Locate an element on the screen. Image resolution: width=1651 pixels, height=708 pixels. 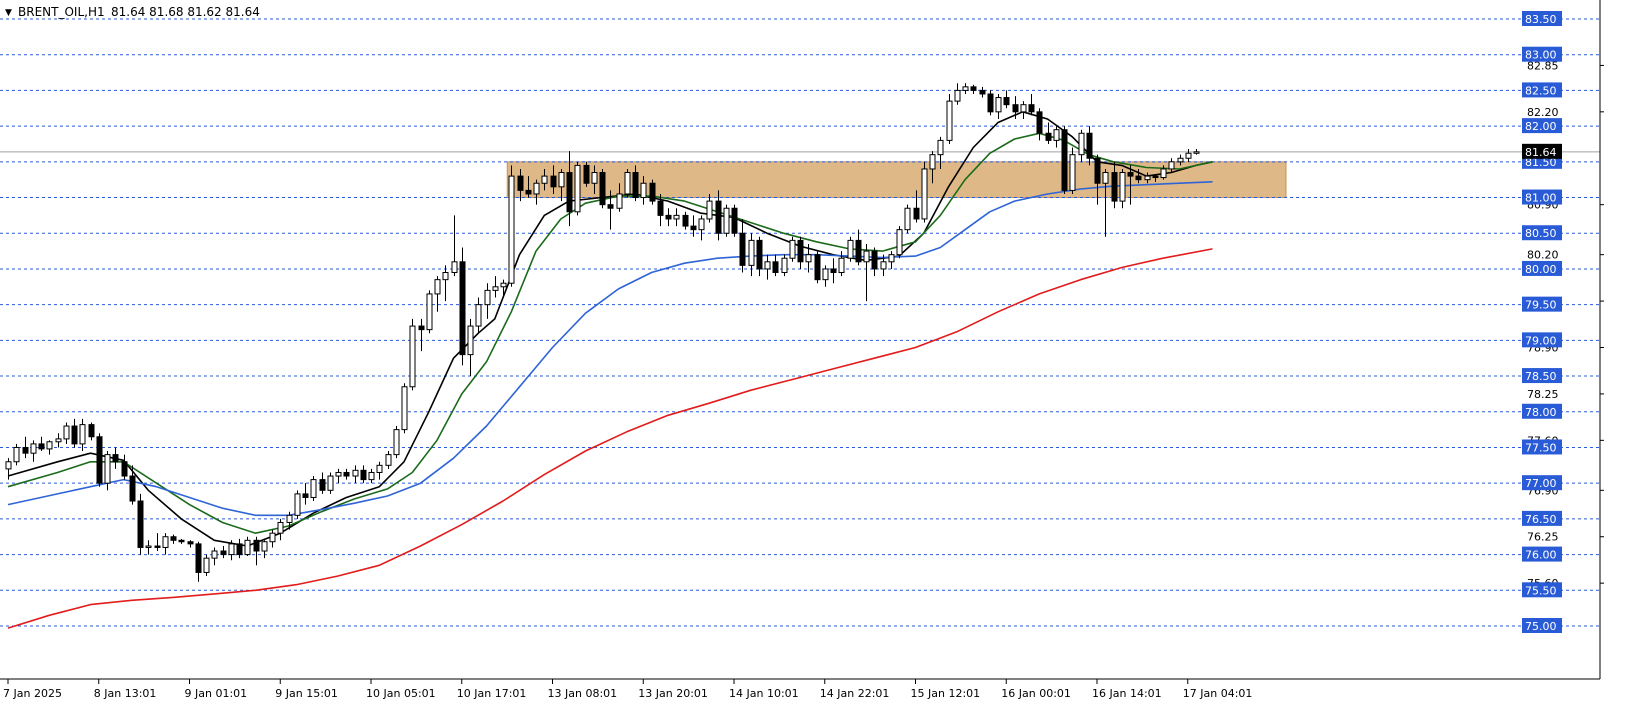
dropdown-arrow-icon: ▼ is located at coordinates (8, 13).